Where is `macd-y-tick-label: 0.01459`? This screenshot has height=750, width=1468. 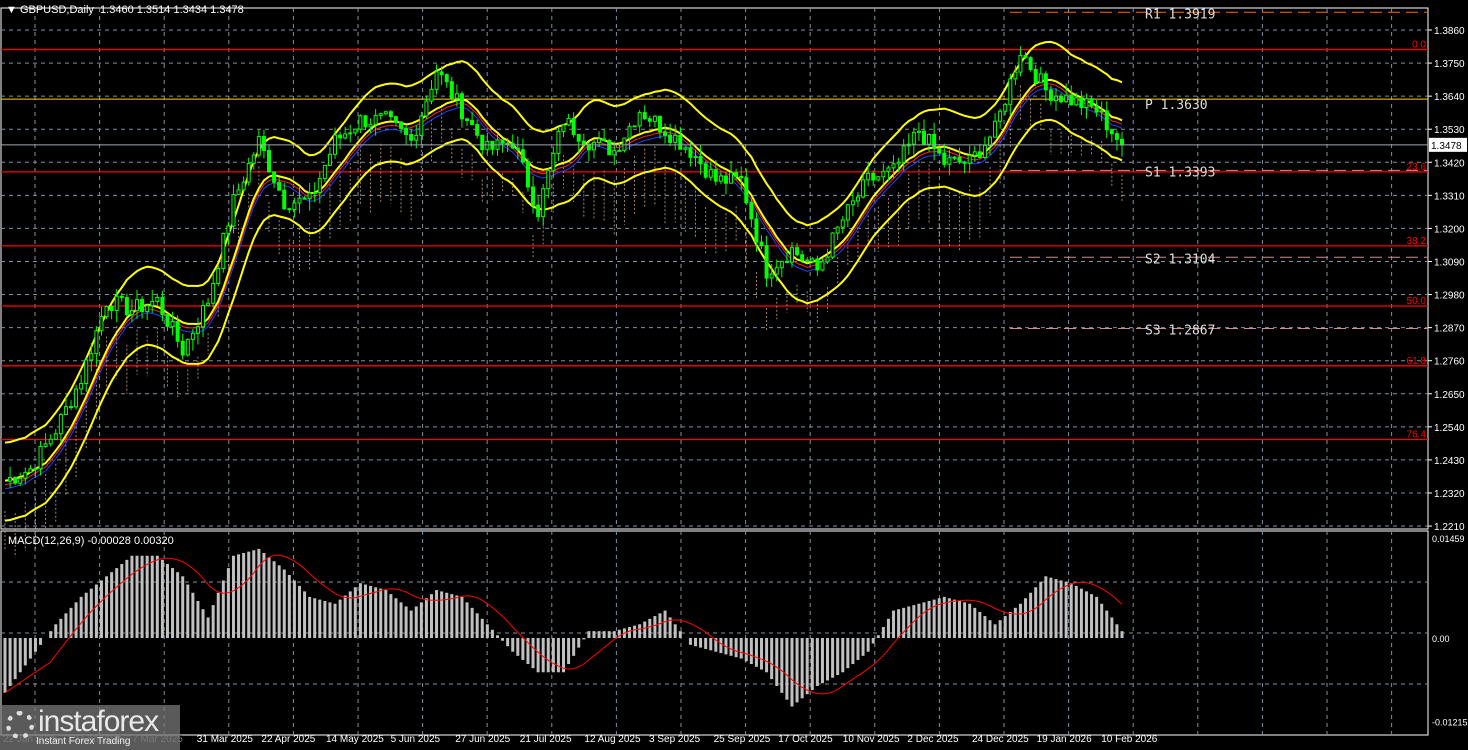
macd-y-tick-label: 0.01459 is located at coordinates (1448, 539).